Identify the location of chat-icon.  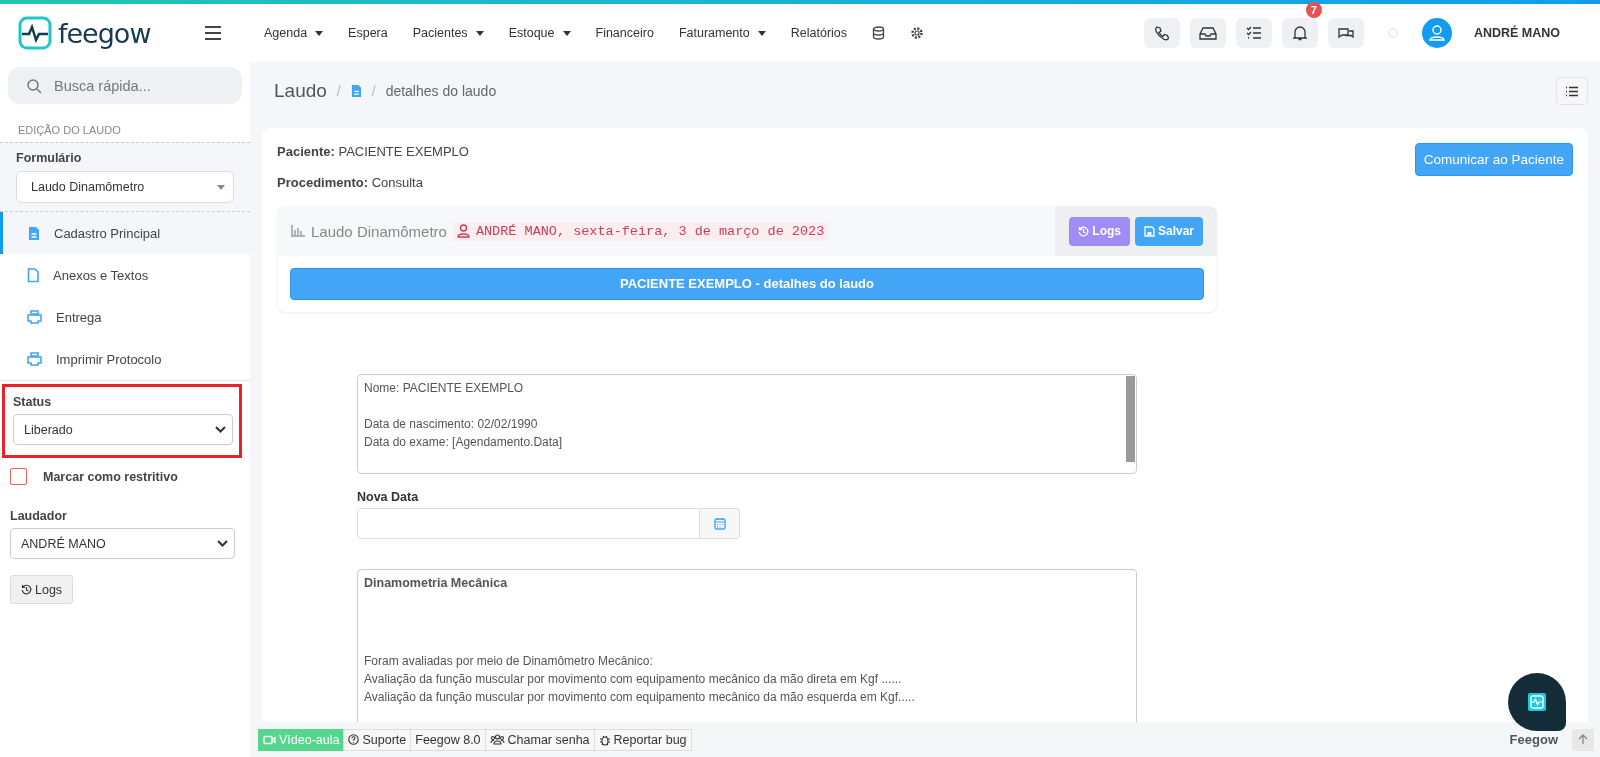
(1345, 33).